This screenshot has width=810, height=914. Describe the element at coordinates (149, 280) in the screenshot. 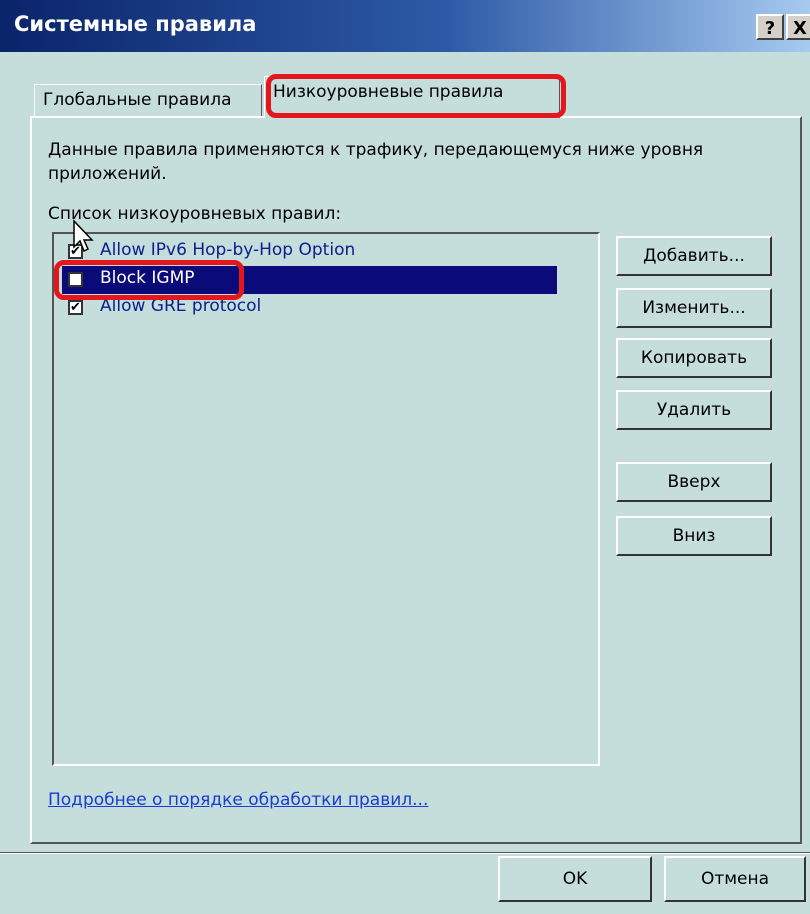

I see `item-highlight-frame` at that location.